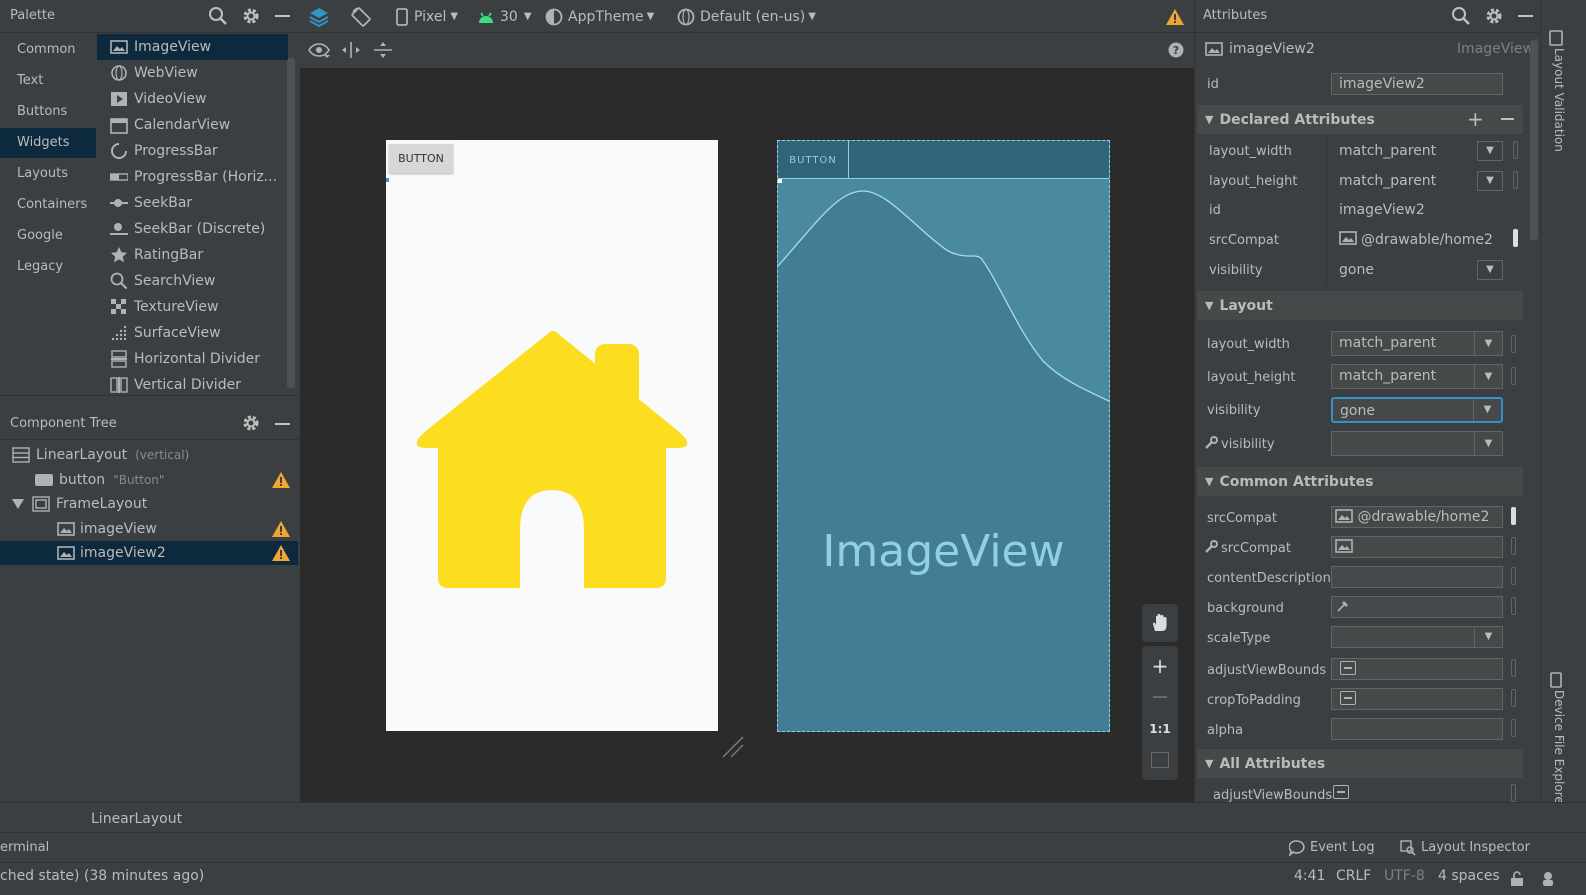 The width and height of the screenshot is (1586, 895). Describe the element at coordinates (48, 50) in the screenshot. I see `category-common: Common` at that location.